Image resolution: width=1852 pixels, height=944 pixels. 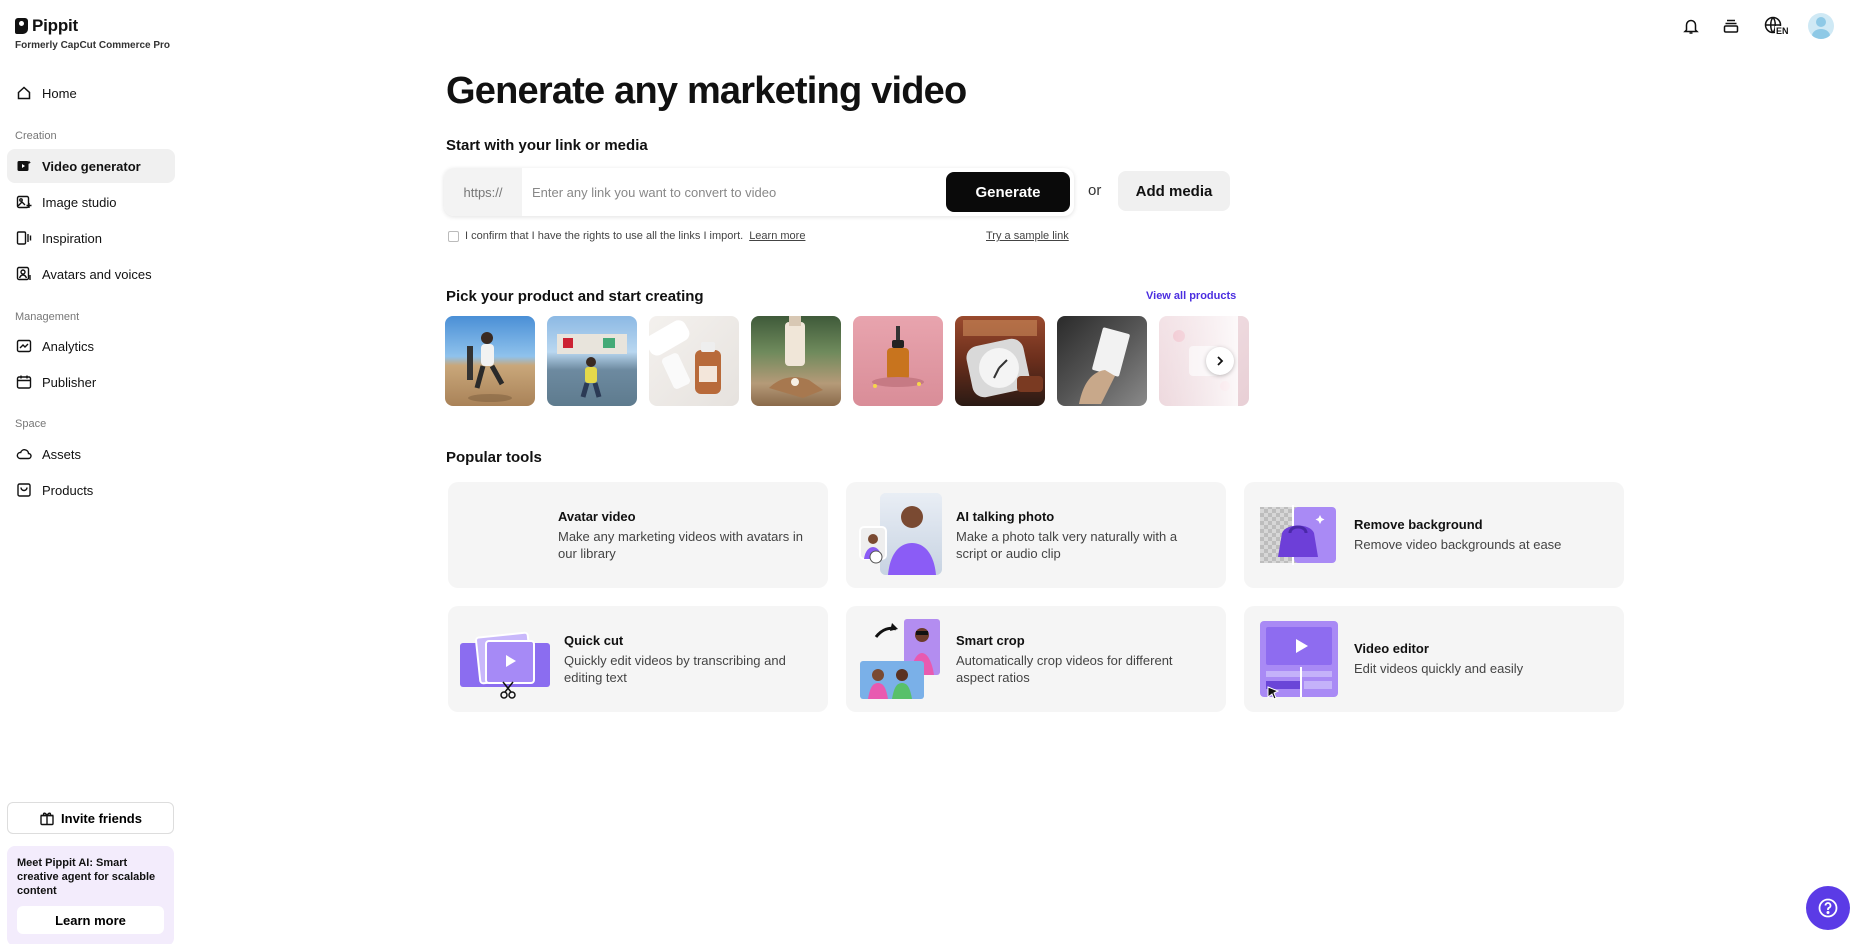 What do you see at coordinates (1439, 668) in the screenshot?
I see `tool-desc: Edit videos quickly and easily` at bounding box center [1439, 668].